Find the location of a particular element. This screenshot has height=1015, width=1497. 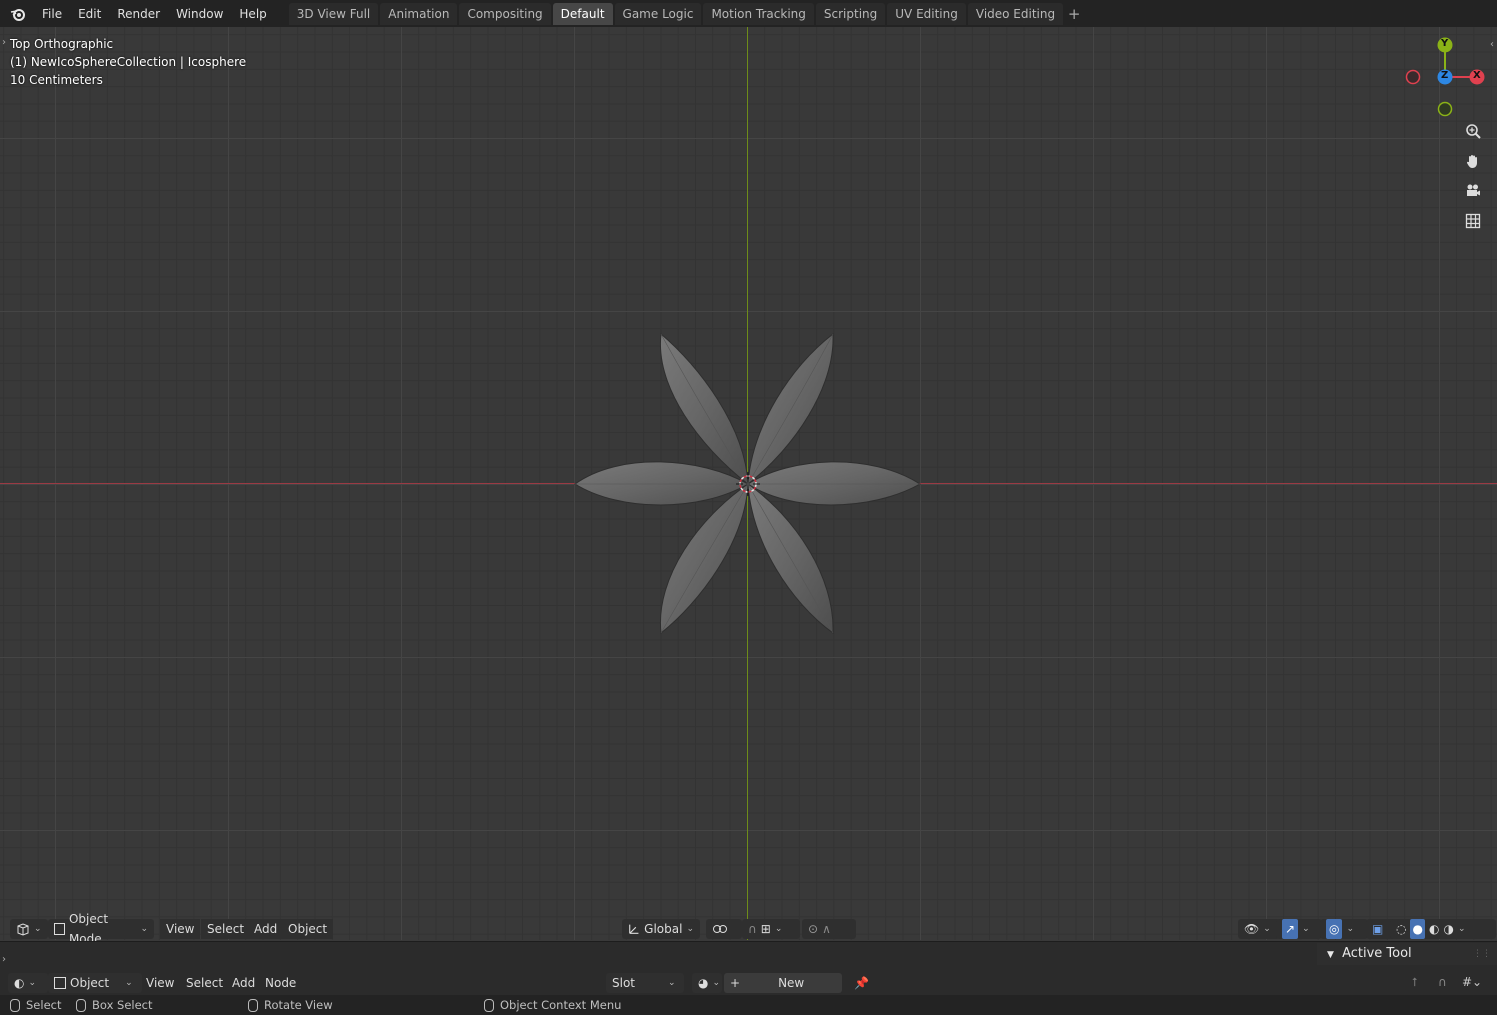

perspective-grid-icon is located at coordinates (1473, 221).